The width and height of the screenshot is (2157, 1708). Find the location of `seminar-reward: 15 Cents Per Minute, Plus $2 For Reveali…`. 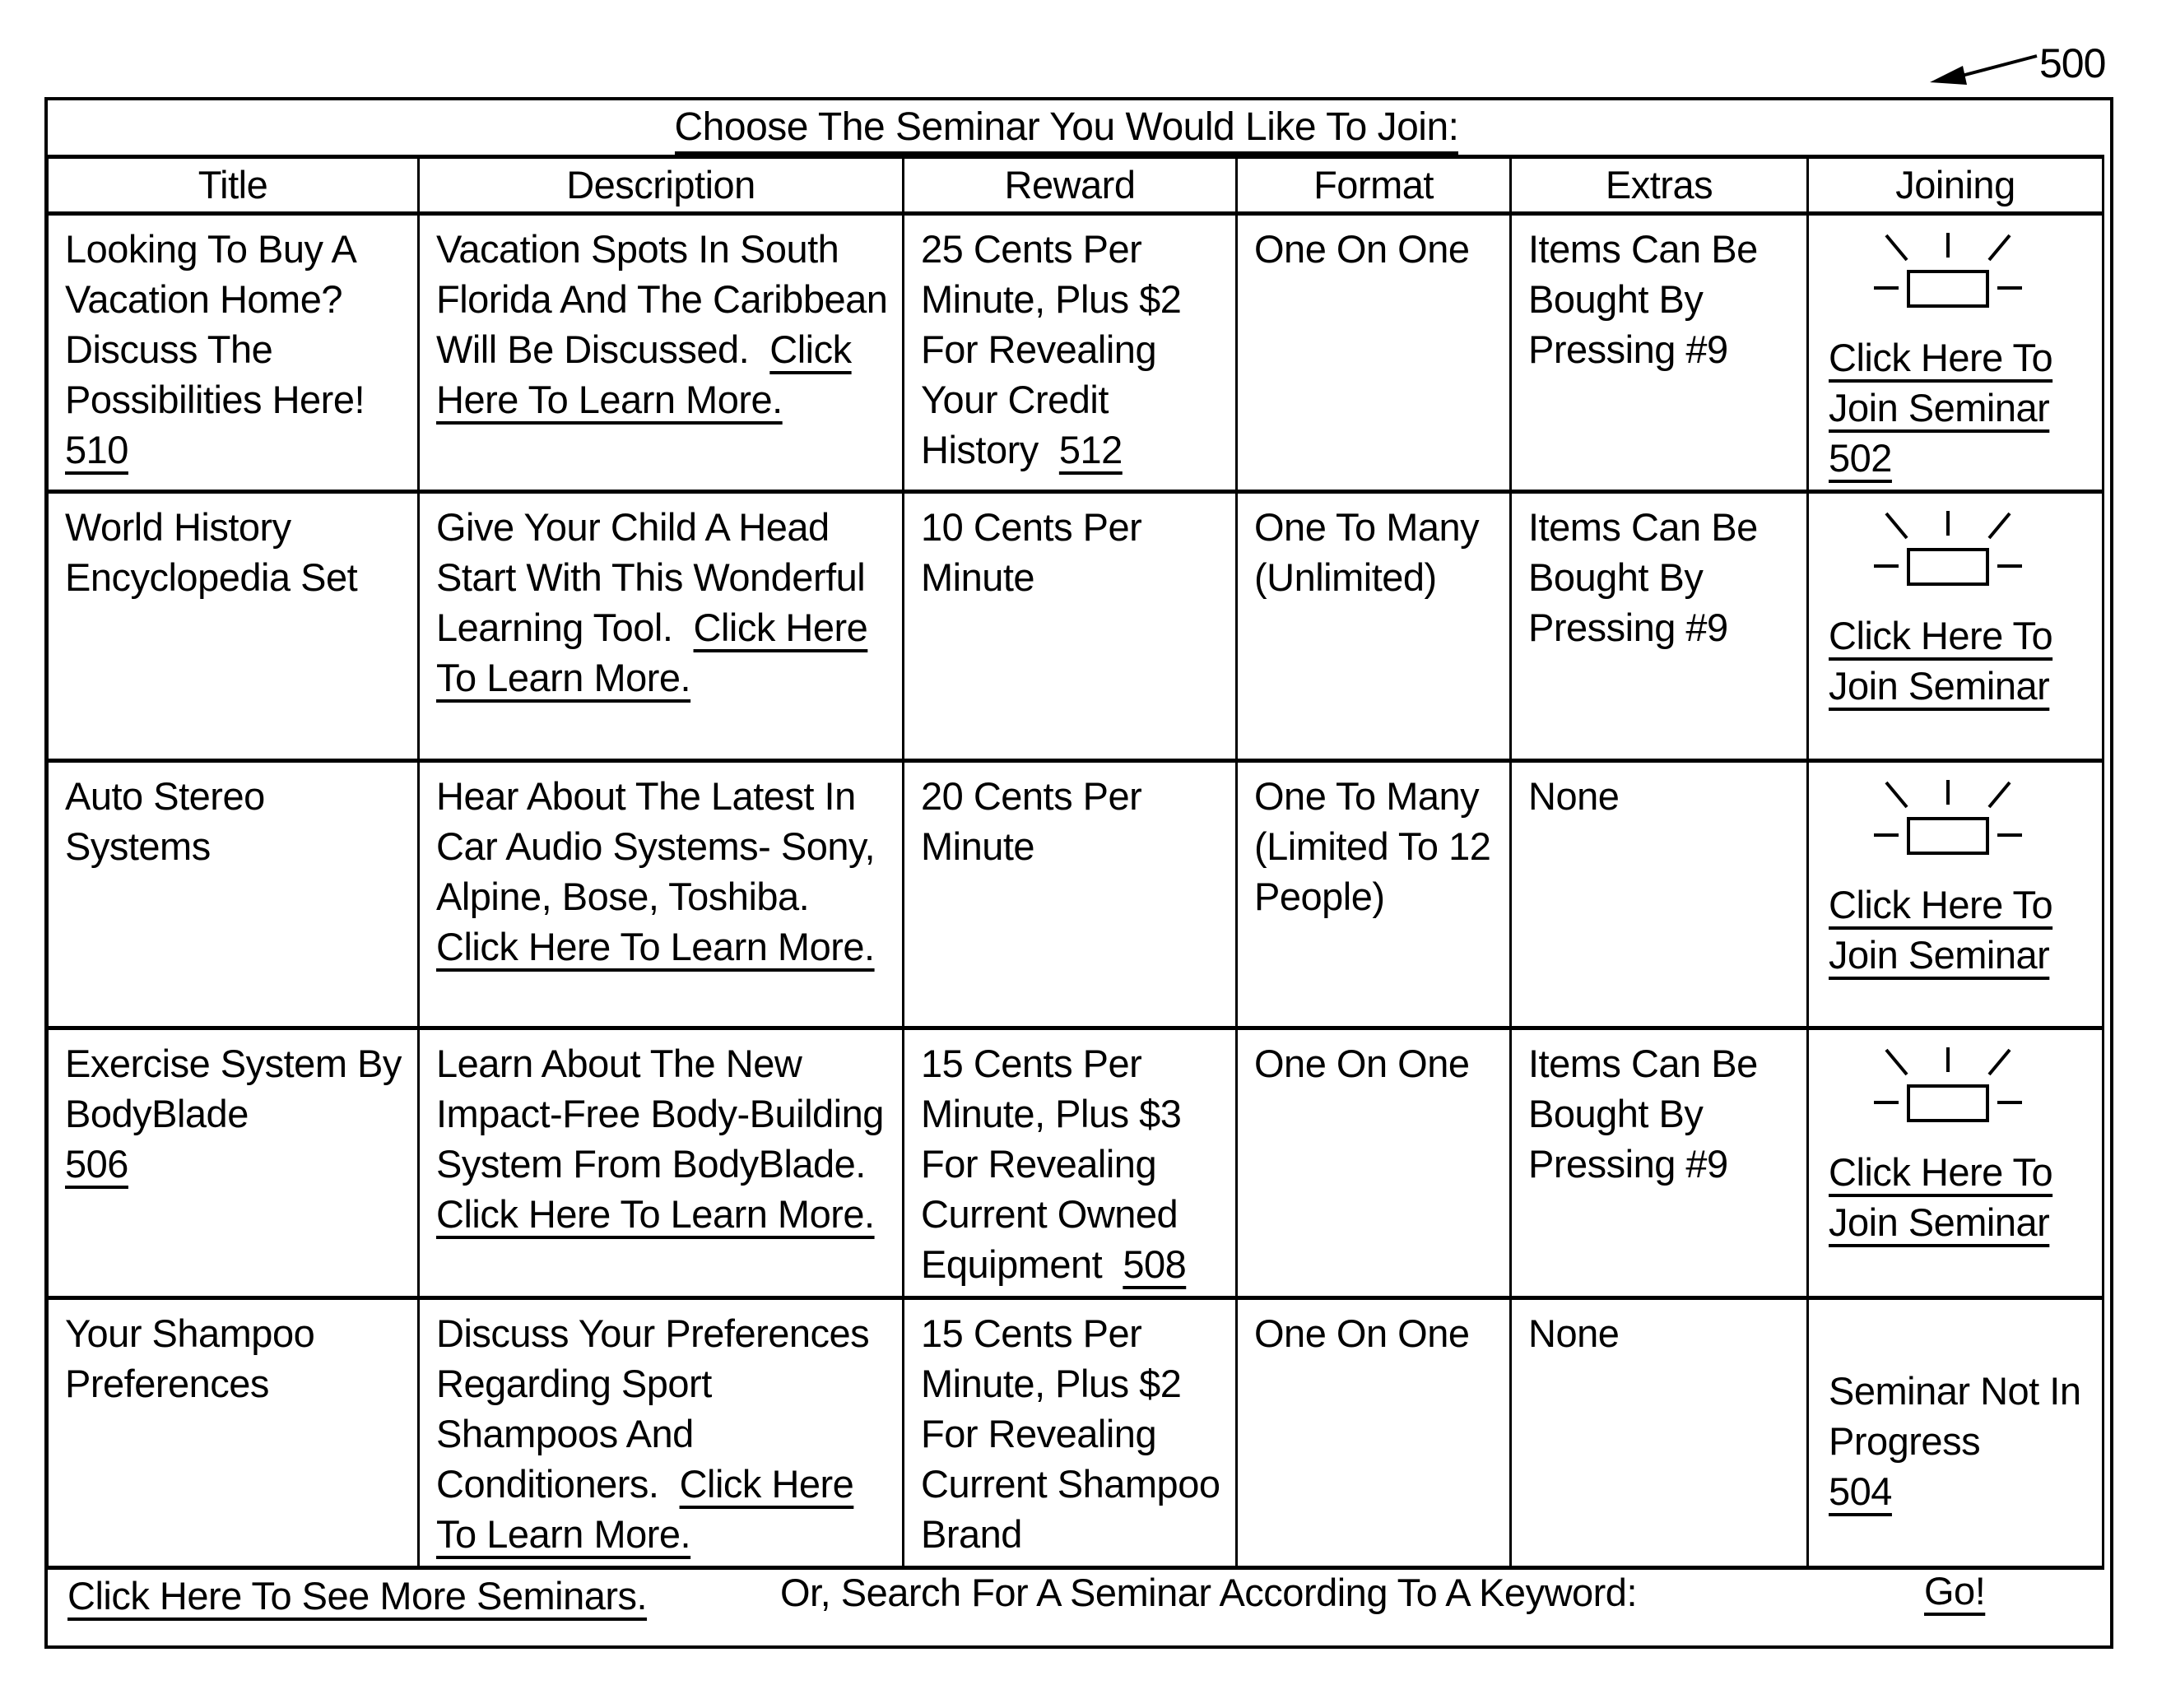

seminar-reward: 15 Cents Per Minute, Plus $2 For Reveali… is located at coordinates (1070, 1434).